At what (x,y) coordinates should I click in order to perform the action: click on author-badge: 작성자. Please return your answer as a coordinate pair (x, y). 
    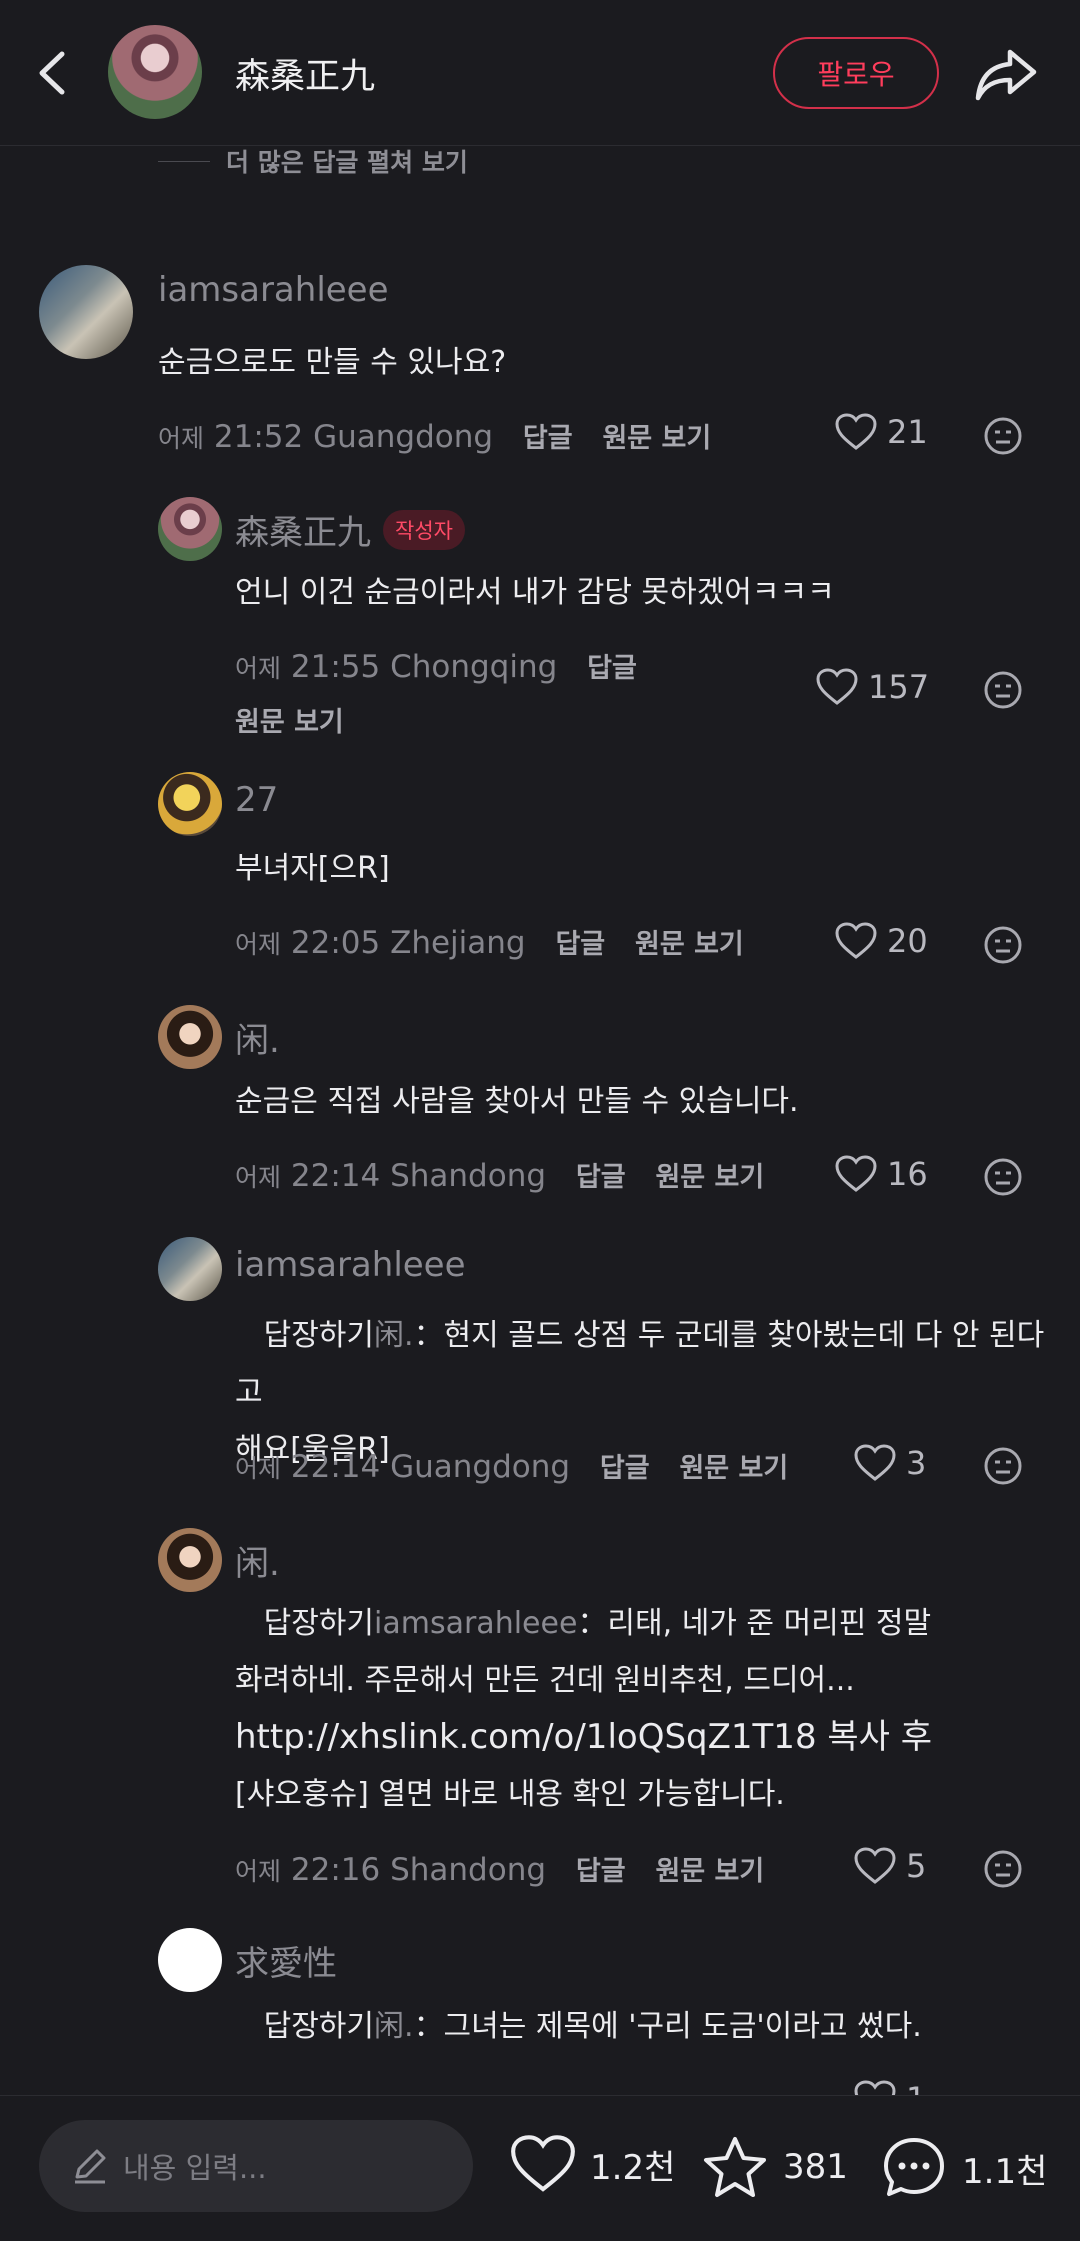
    Looking at the image, I should click on (424, 530).